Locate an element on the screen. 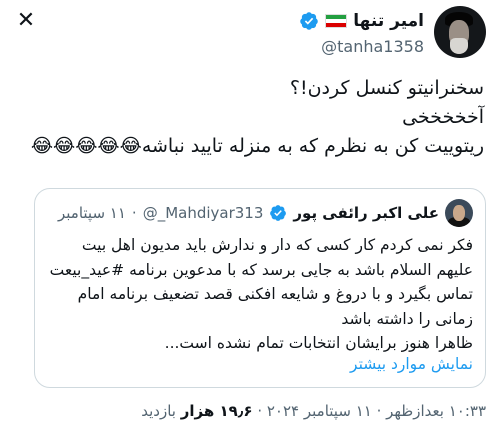 This screenshot has height=442, width=500. author-info: امیر تنها @tanha1358 is located at coordinates (361, 32).